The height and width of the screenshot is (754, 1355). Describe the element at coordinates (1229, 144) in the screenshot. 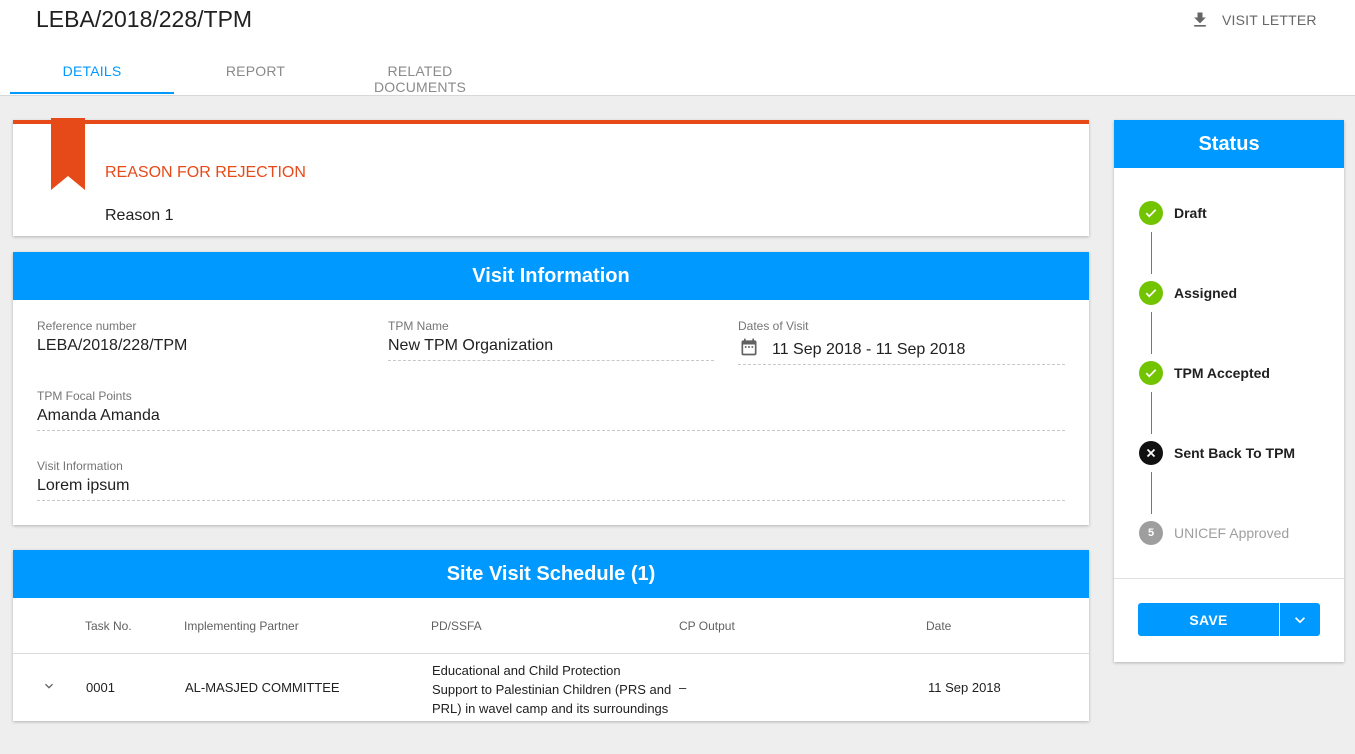

I see `status-header: Status` at that location.